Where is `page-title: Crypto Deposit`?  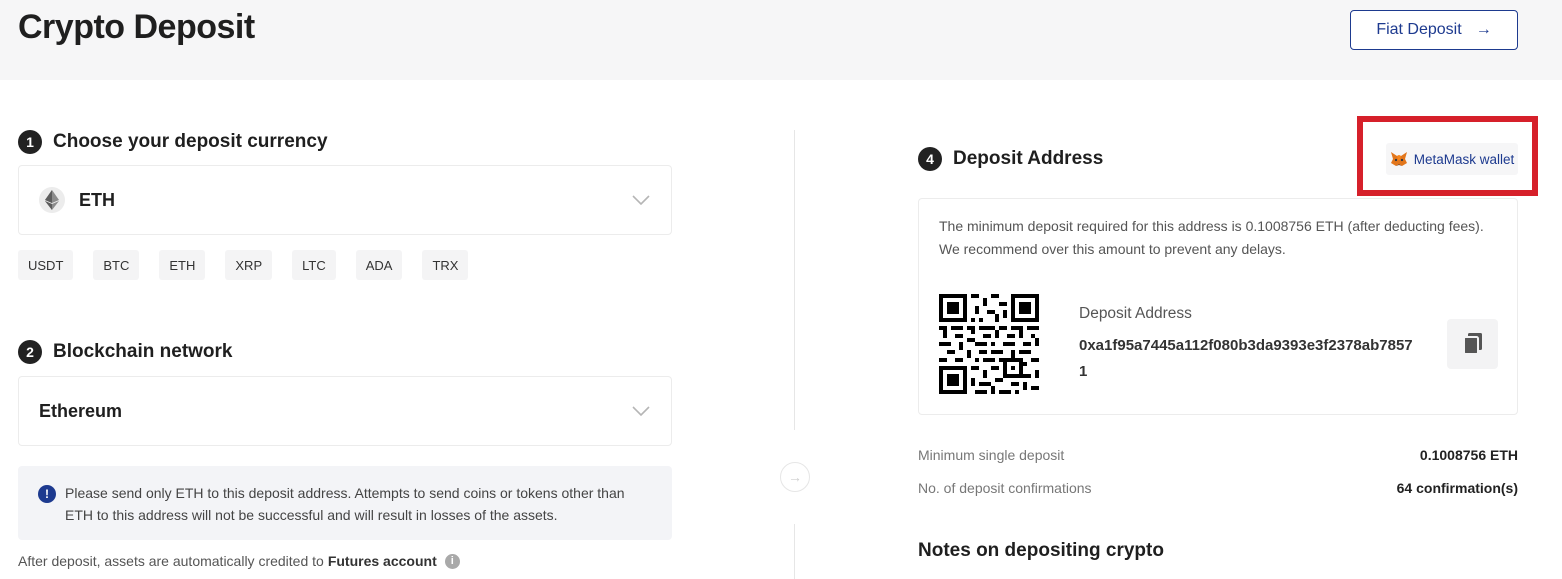
page-title: Crypto Deposit is located at coordinates (136, 27).